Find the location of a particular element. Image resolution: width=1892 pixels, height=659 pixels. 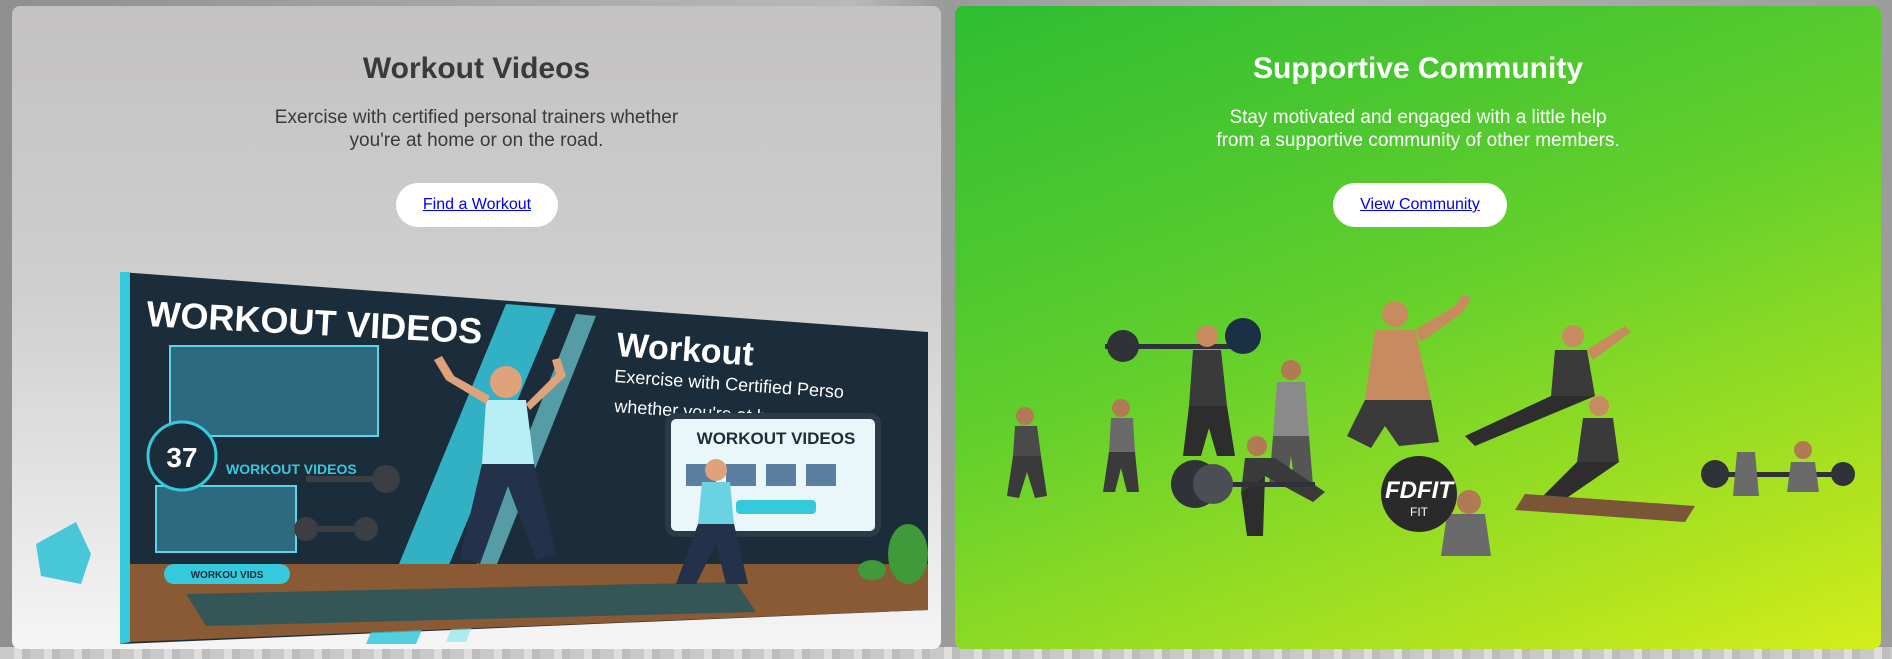

workout-description-line-2: you're at home or on the road. is located at coordinates (476, 140).